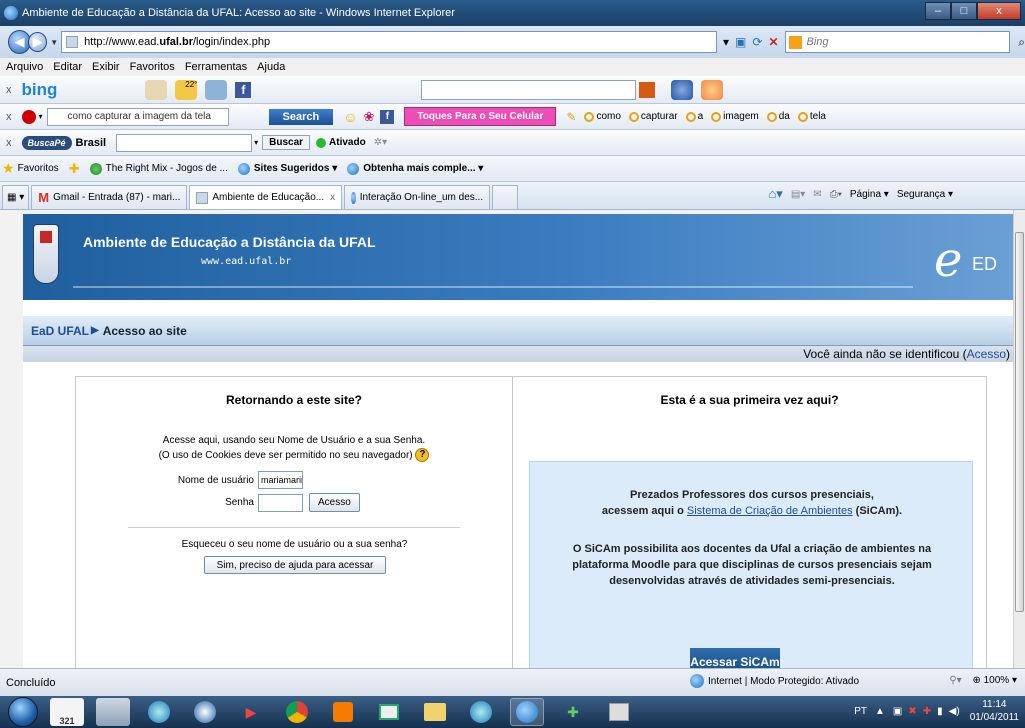 The width and height of the screenshot is (1025, 728). What do you see at coordinates (287, 168) in the screenshot?
I see `fav-sites-sugeridos: Sites Sugeridos ▾` at bounding box center [287, 168].